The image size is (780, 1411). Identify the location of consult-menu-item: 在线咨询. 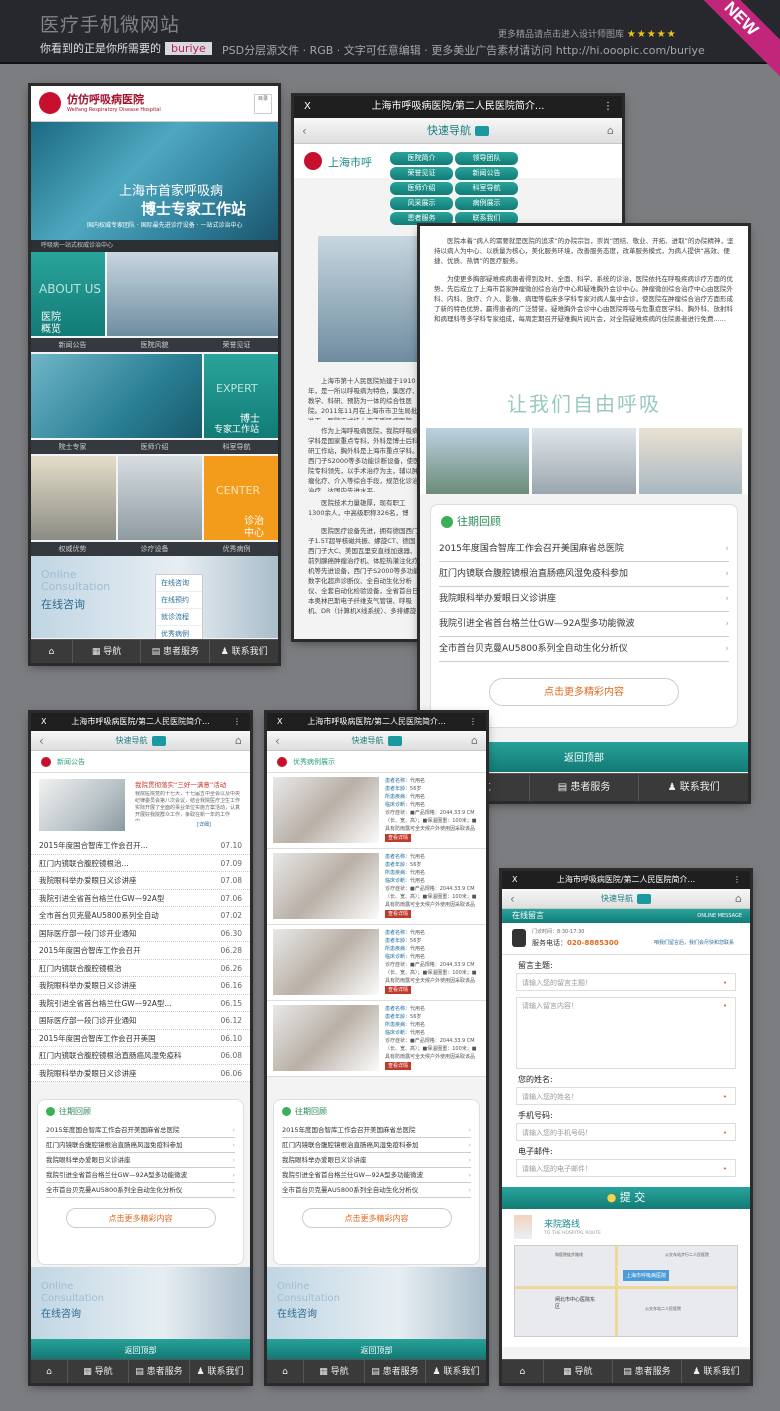
(179, 583).